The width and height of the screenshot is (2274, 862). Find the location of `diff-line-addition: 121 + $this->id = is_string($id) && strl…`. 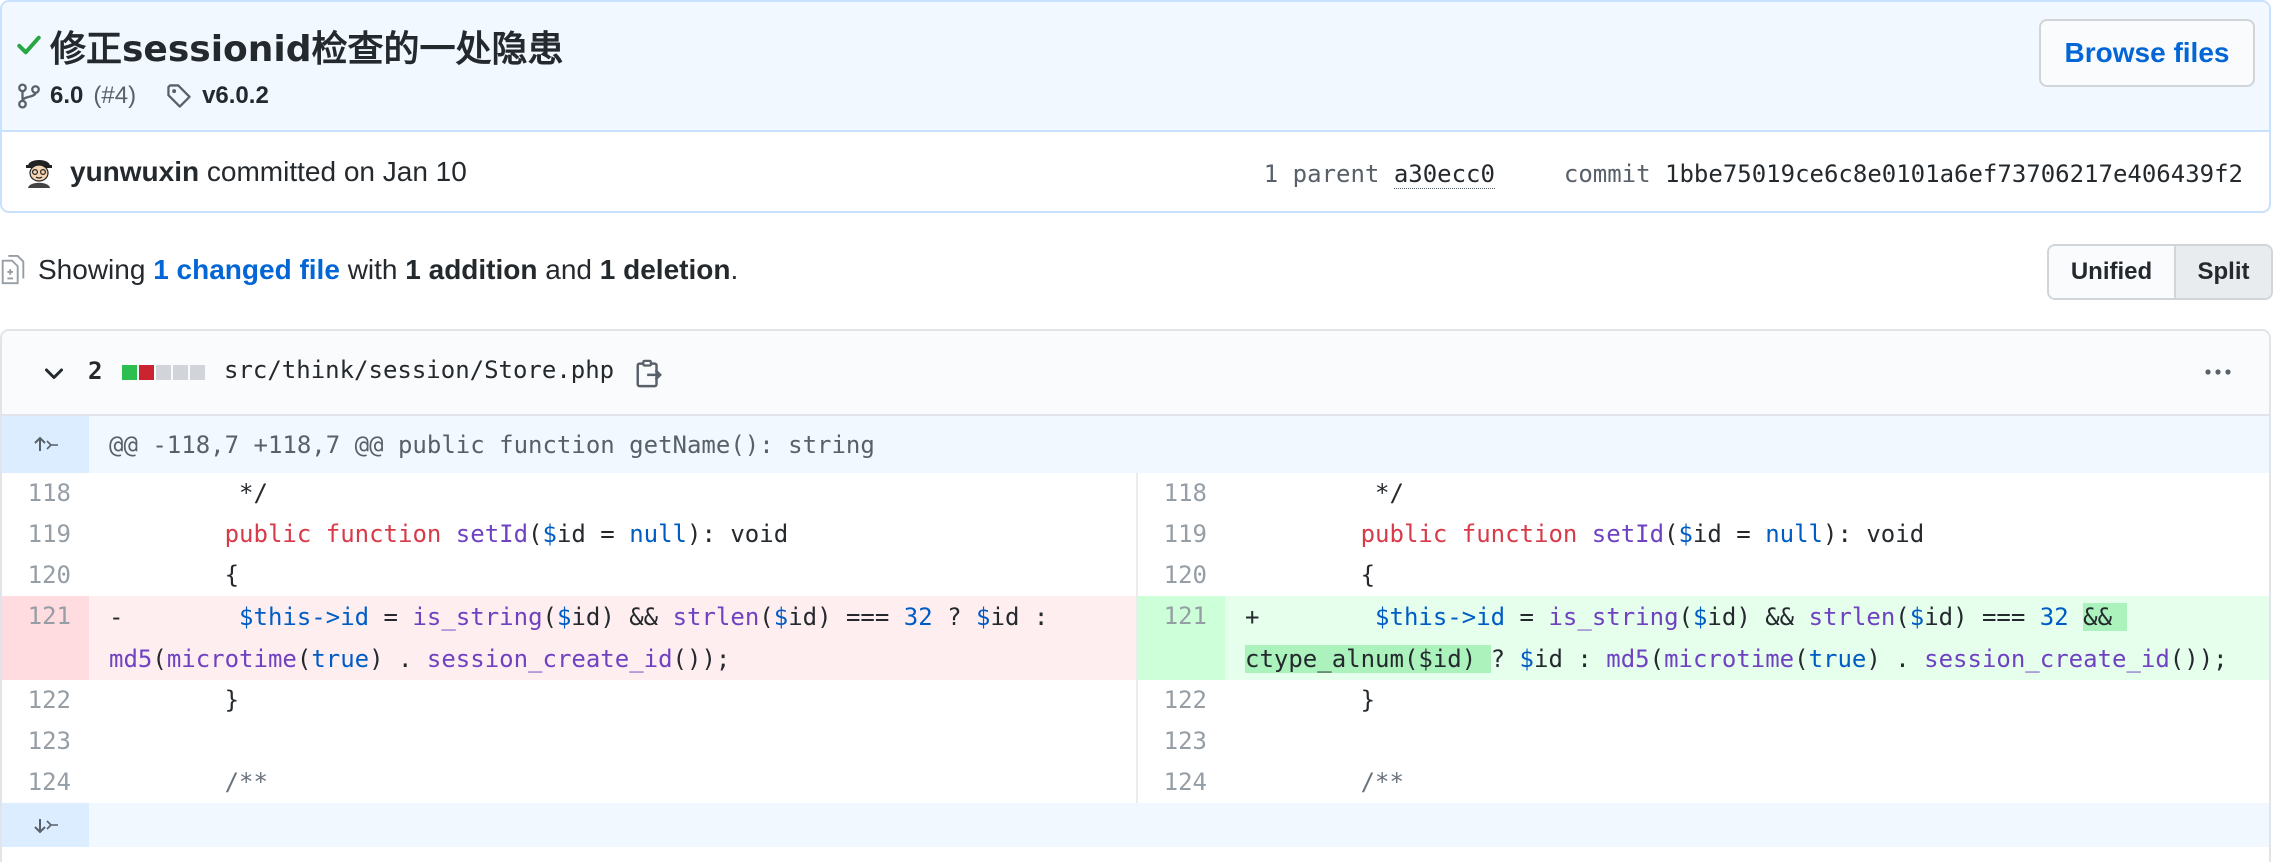

diff-line-addition: 121 + $this->id = is_string($id) && strl… is located at coordinates (1703, 638).